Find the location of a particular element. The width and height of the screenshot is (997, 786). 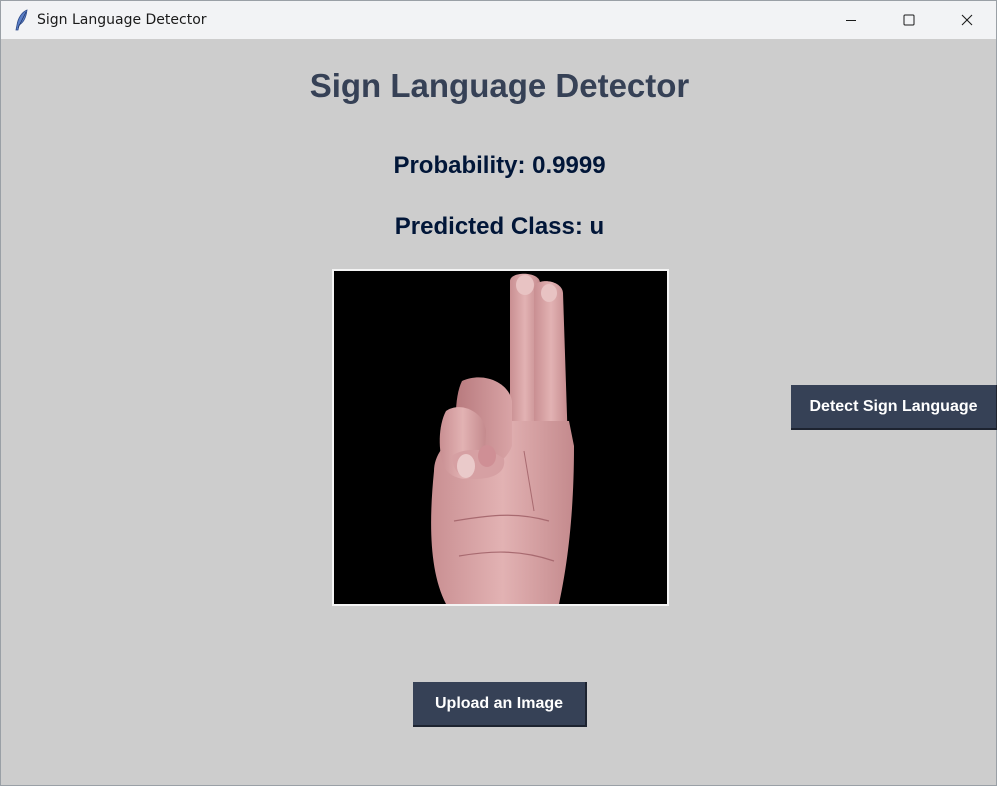

maximize-icon is located at coordinates (909, 20).